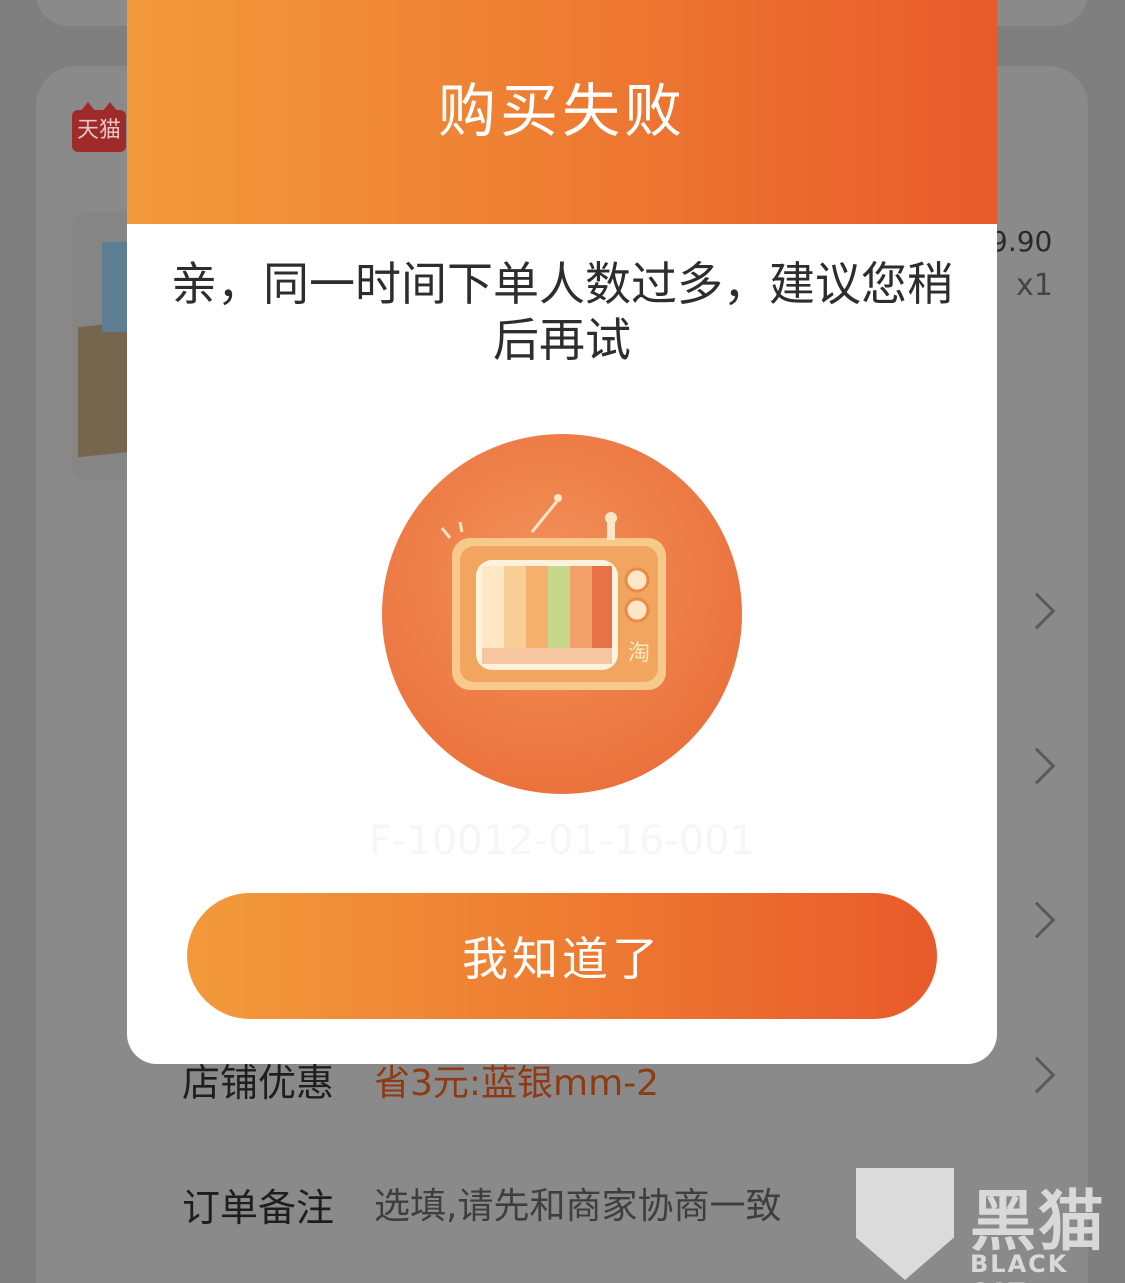 Image resolution: width=1125 pixels, height=1283 pixels. I want to click on product-price: 9.90, so click(1021, 241).